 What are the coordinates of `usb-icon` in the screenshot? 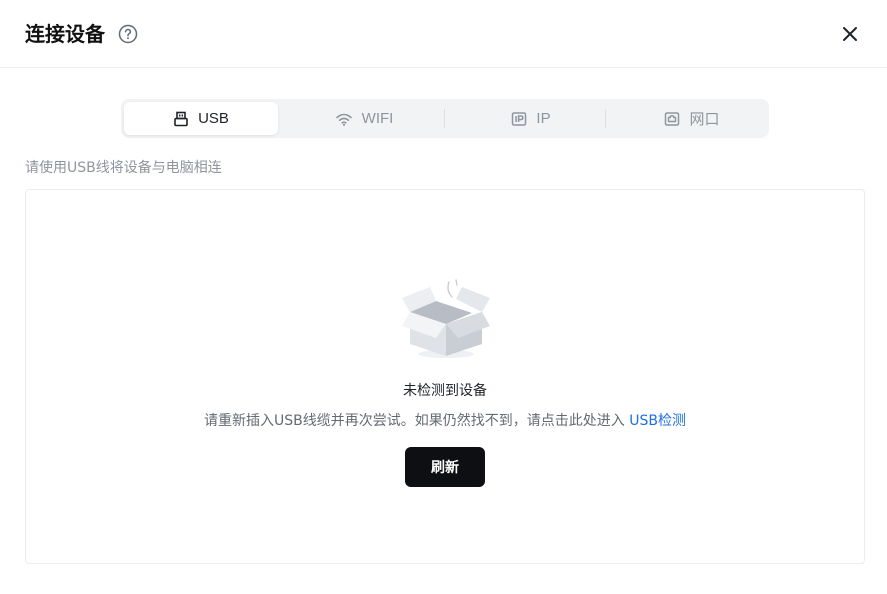 It's located at (181, 118).